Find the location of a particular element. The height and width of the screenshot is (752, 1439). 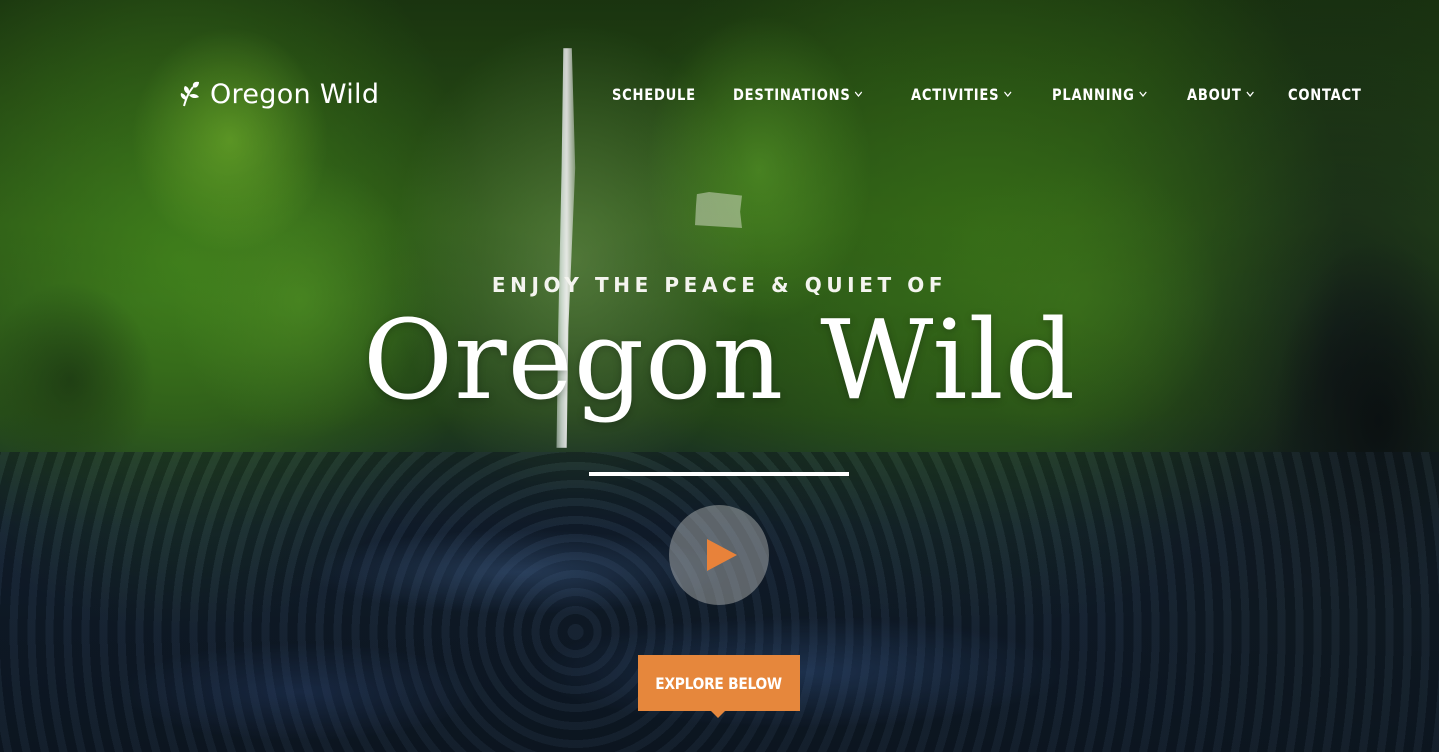

logo-text: Oregon Wild is located at coordinates (295, 94).